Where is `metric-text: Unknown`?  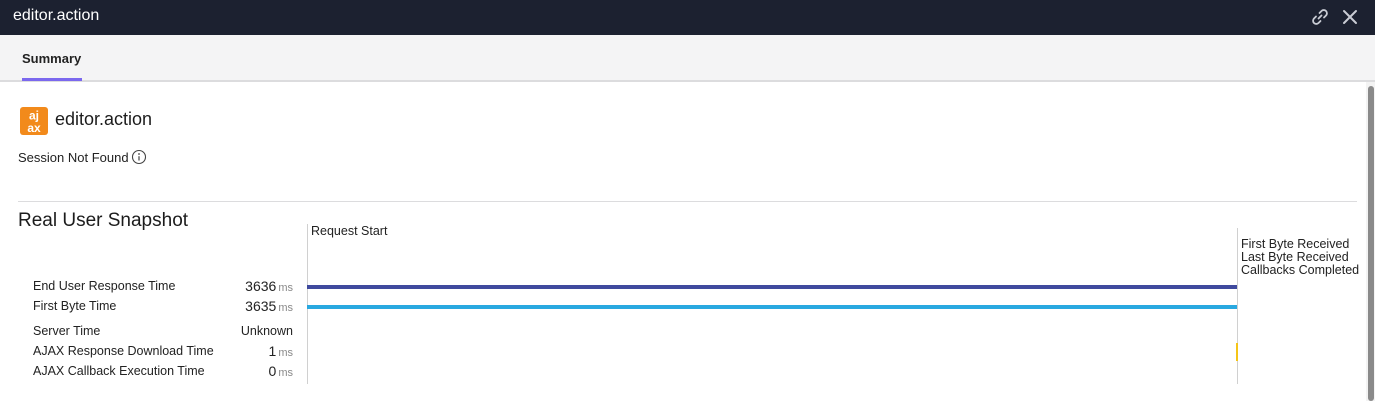 metric-text: Unknown is located at coordinates (266, 331).